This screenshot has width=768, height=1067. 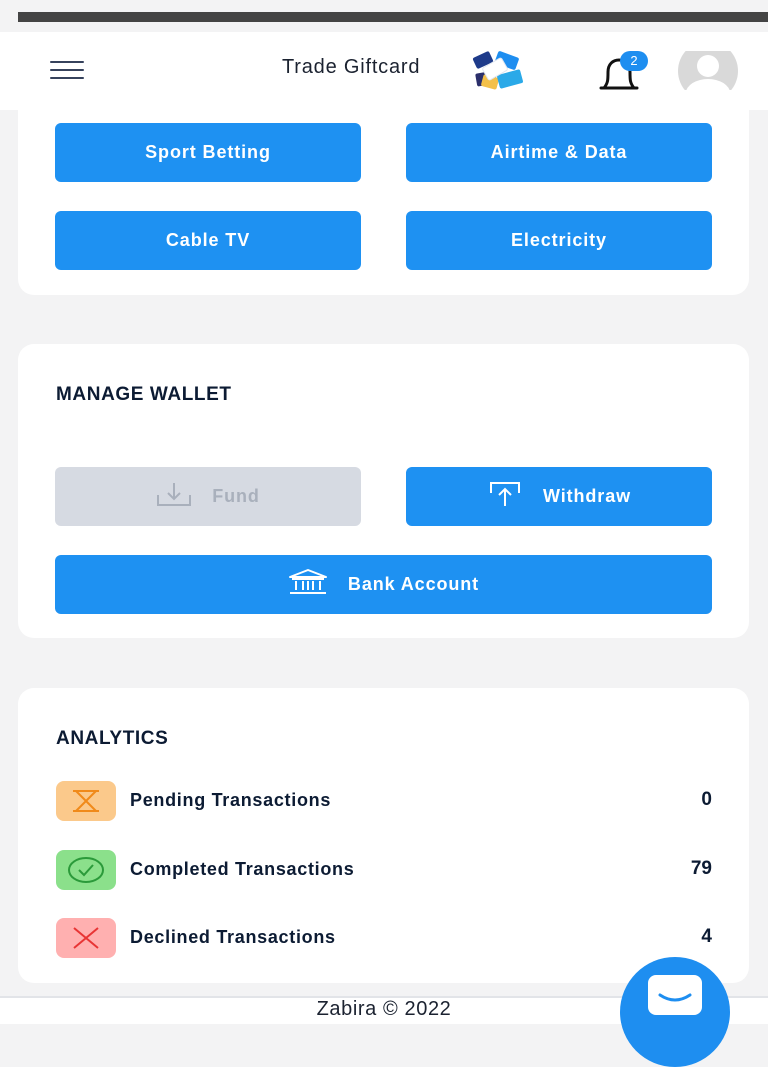 I want to click on completed-transactions-row: Completed Transactions 79, so click(x=384, y=870).